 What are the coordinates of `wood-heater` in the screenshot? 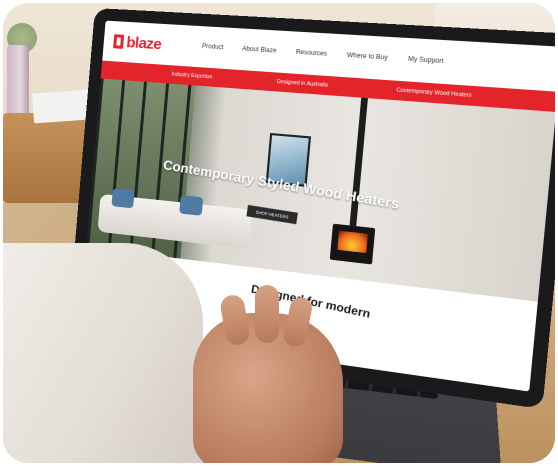 It's located at (353, 244).